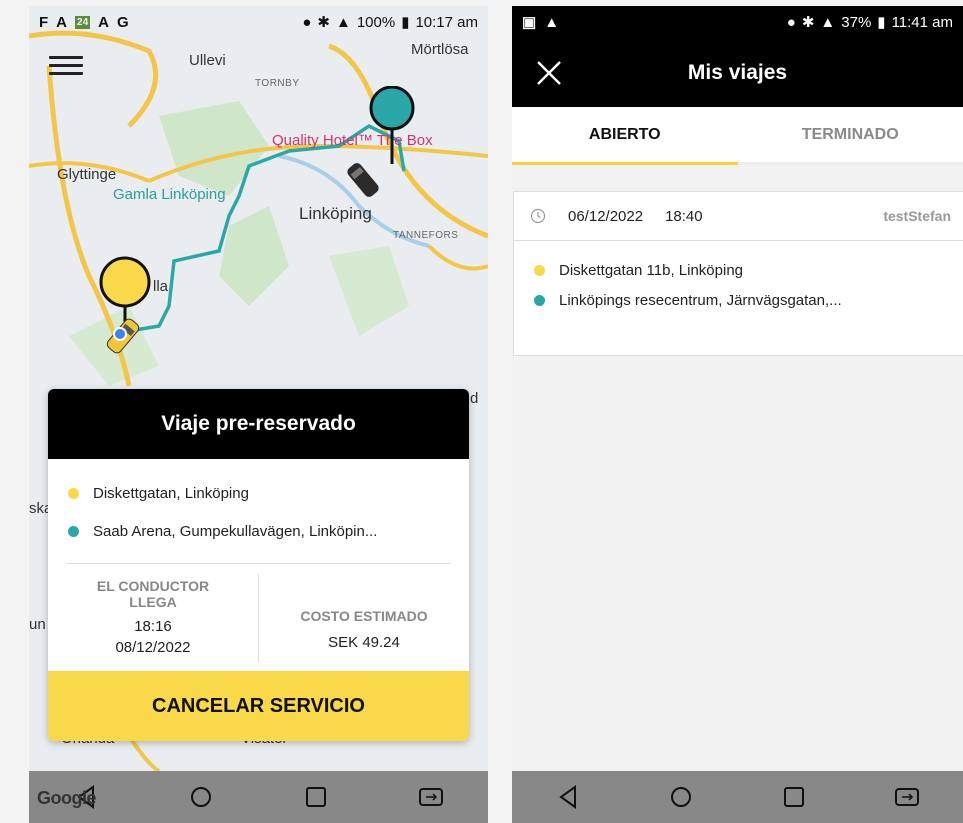 The image size is (963, 823). I want to click on trip-tabs: ABIERTO TERMINADO, so click(737, 136).